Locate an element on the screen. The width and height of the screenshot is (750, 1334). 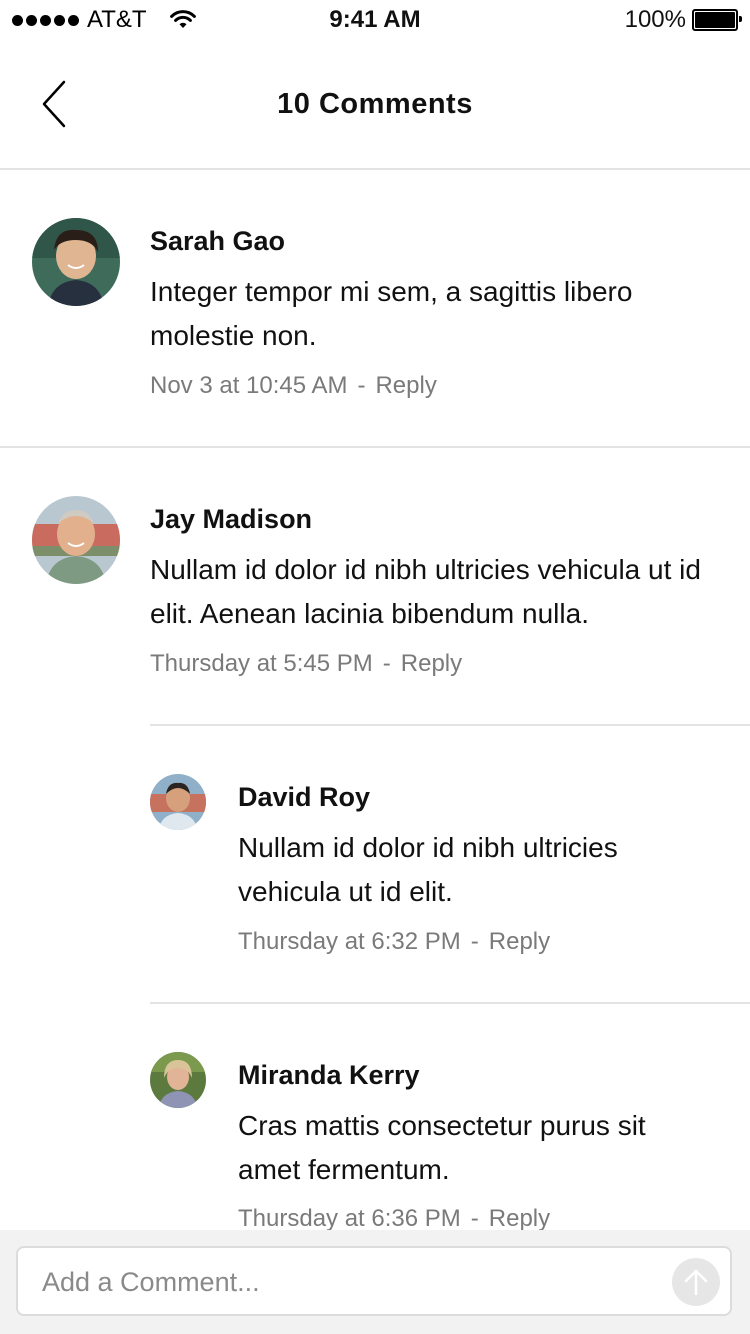
comment-timestamp: Nov 3 at 10:45 AM is located at coordinates (249, 385).